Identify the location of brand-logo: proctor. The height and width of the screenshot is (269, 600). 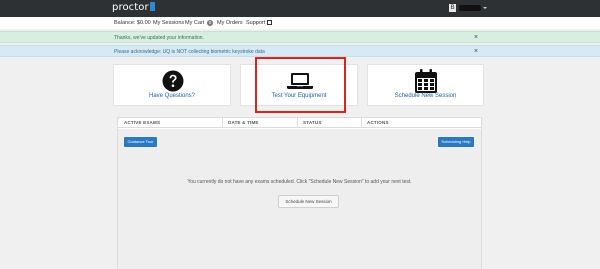
(133, 7).